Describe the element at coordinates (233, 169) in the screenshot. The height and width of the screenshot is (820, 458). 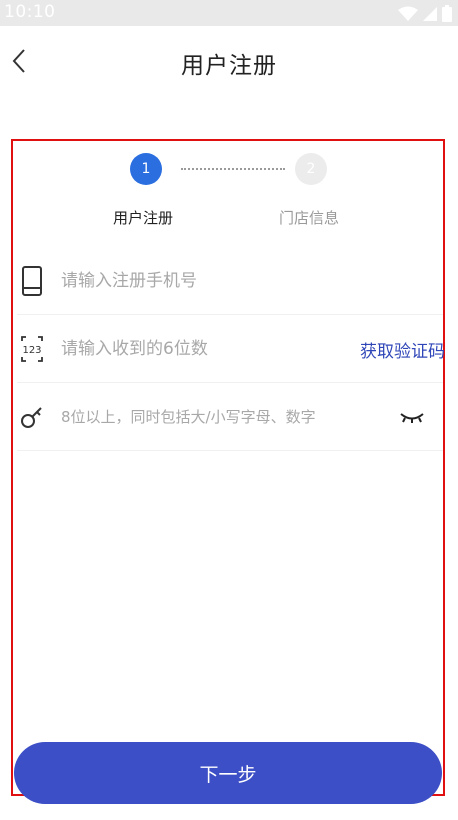
I see `step-connector` at that location.